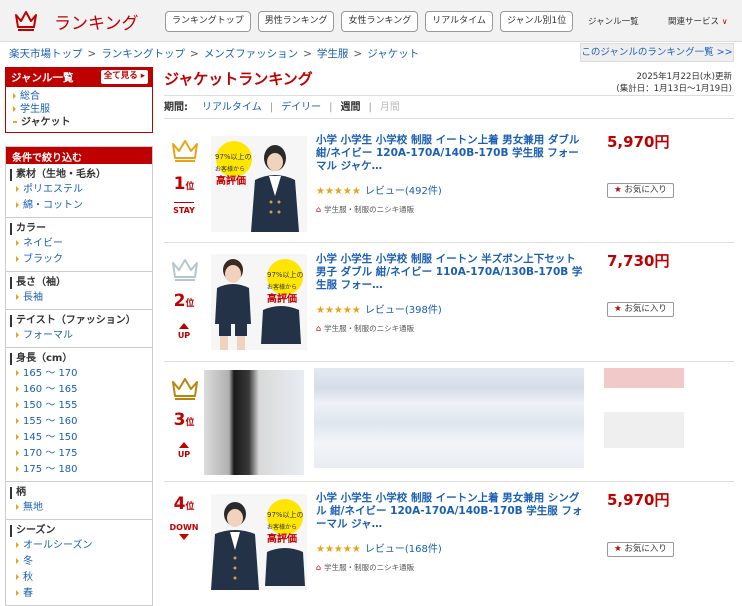 The image size is (742, 606). I want to click on filter-section-taste: テイスト（ファッション） フォーマル, so click(79, 329).